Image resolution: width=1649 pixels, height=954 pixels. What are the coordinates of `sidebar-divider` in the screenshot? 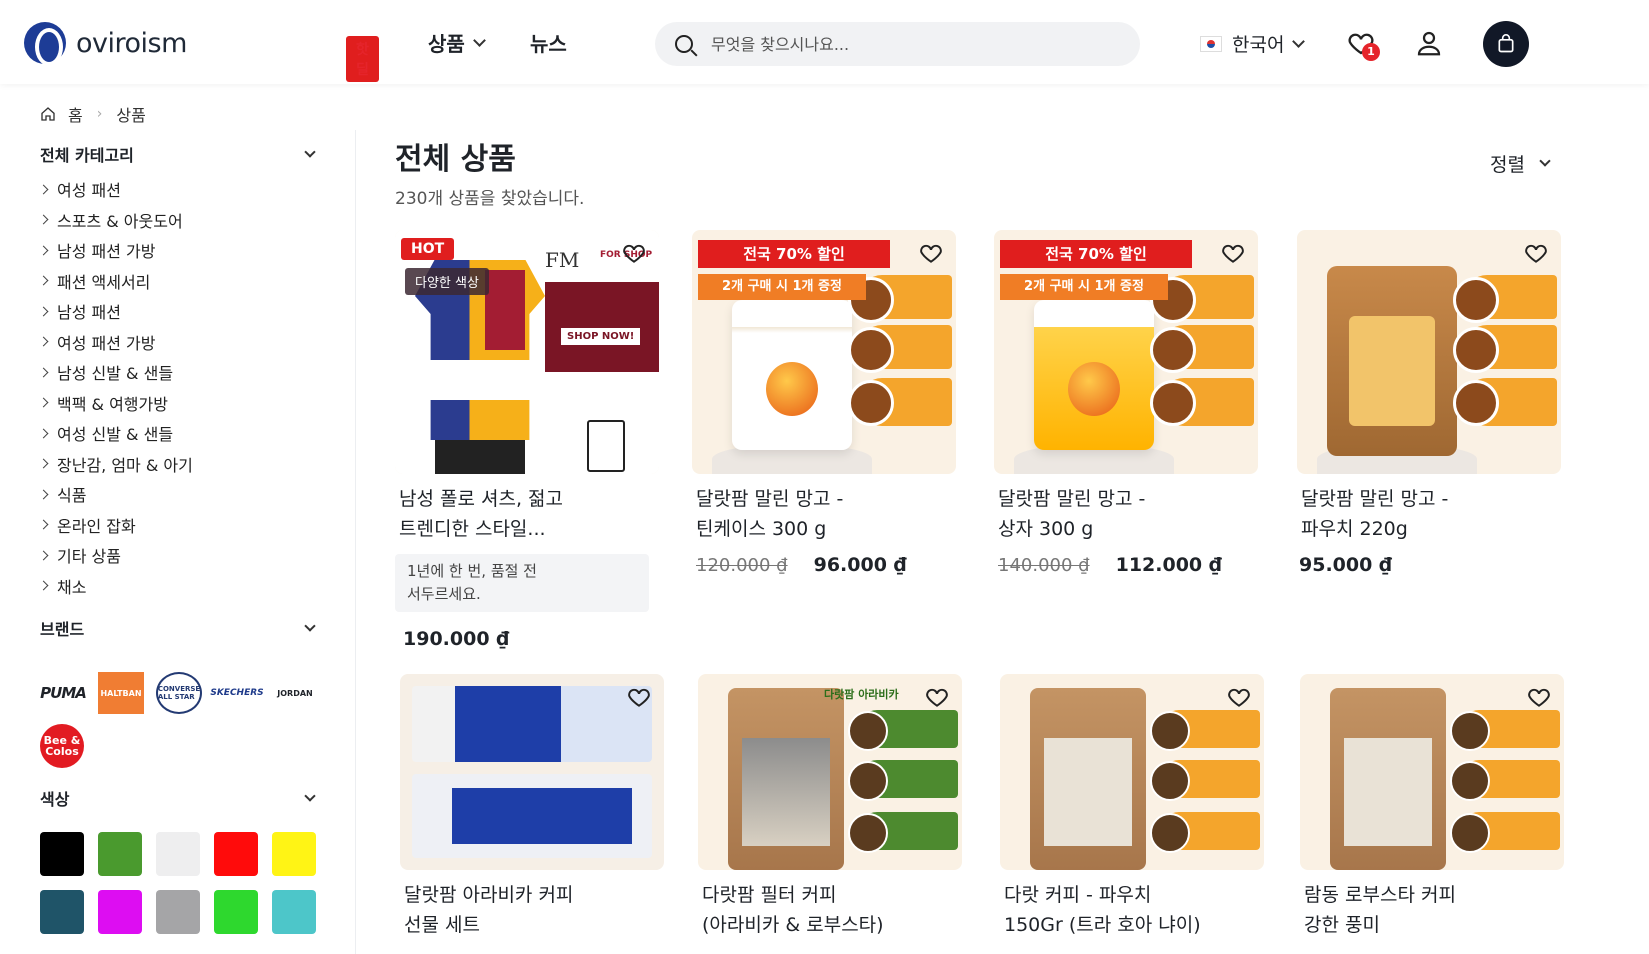 It's located at (355, 542).